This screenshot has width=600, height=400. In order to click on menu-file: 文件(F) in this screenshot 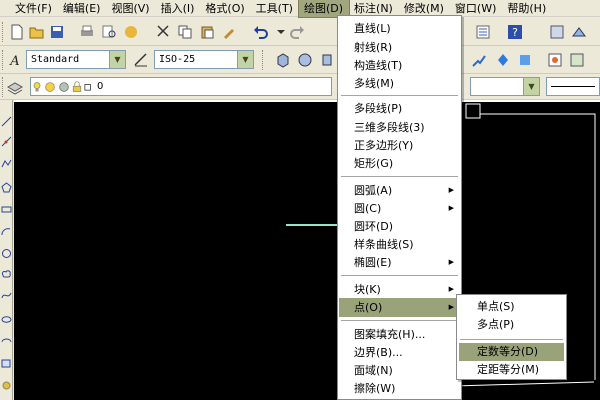, I will do `click(34, 8)`.